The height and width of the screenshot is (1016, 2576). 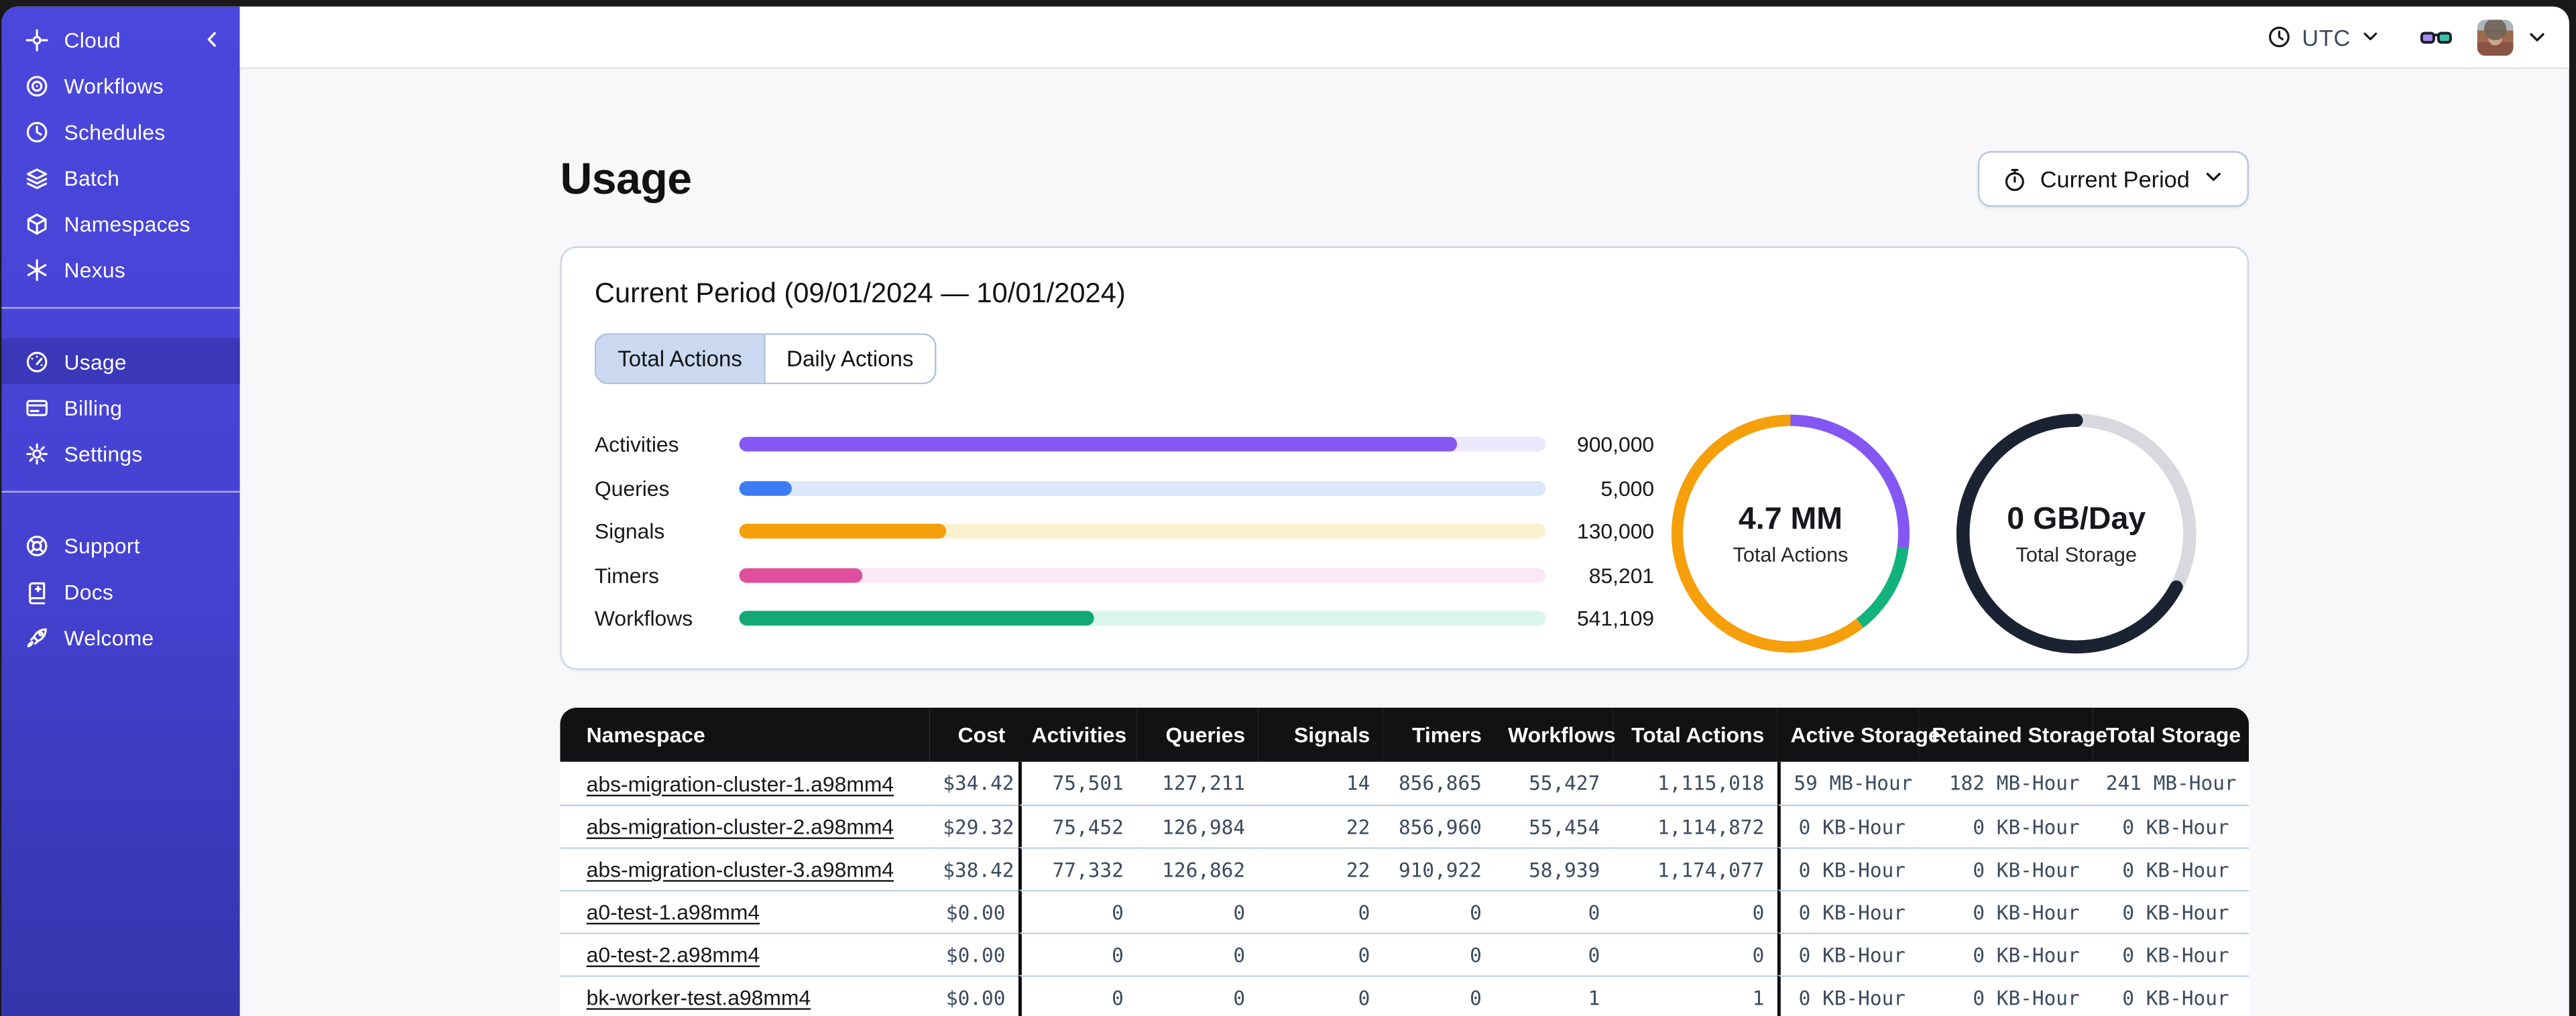 I want to click on bar-value: 541,109, so click(x=1616, y=618).